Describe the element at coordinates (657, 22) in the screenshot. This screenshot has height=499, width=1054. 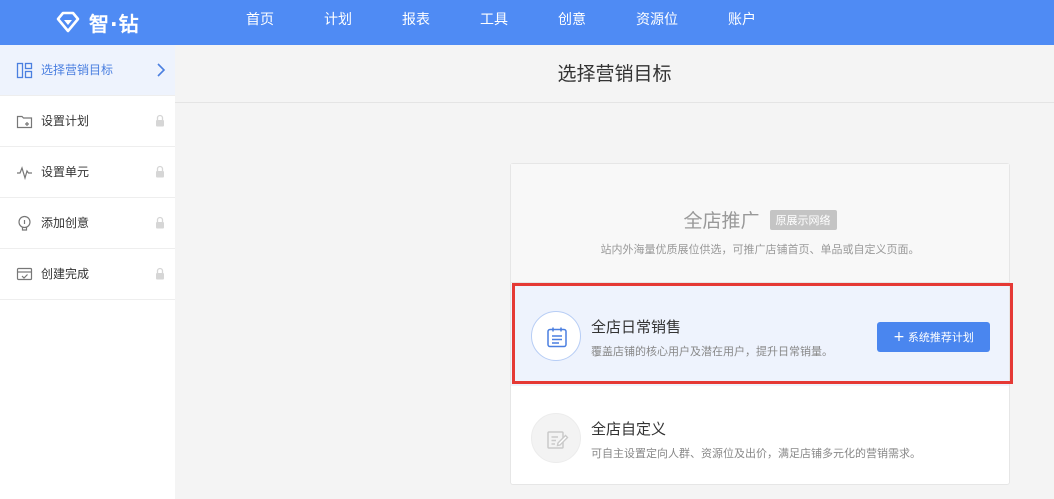
I see `nav-resource-slot: 资源位` at that location.